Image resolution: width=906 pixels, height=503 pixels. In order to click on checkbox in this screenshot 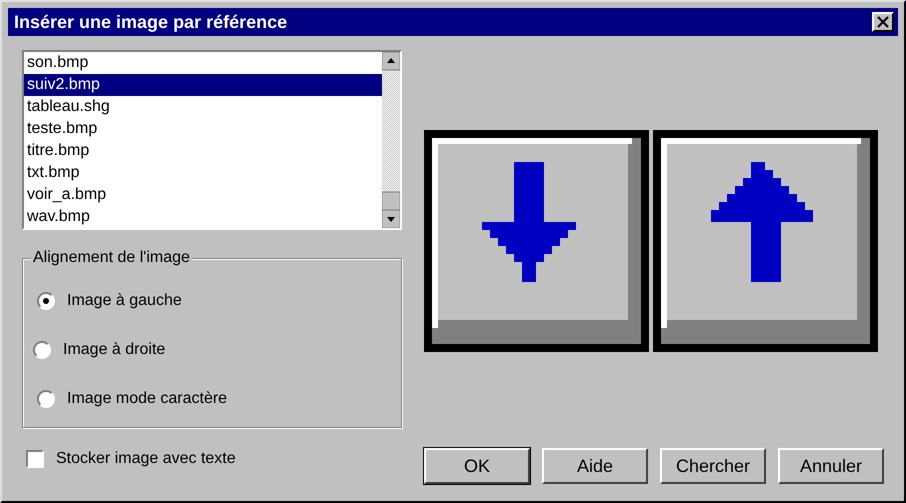, I will do `click(35, 459)`.